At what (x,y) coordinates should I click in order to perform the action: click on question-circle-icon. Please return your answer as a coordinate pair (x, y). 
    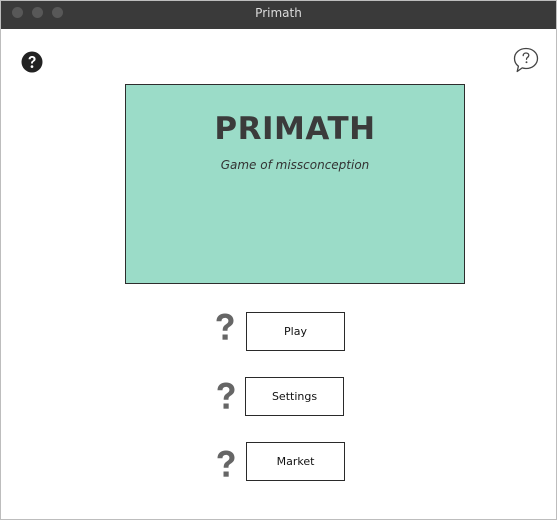
    Looking at the image, I should click on (32, 62).